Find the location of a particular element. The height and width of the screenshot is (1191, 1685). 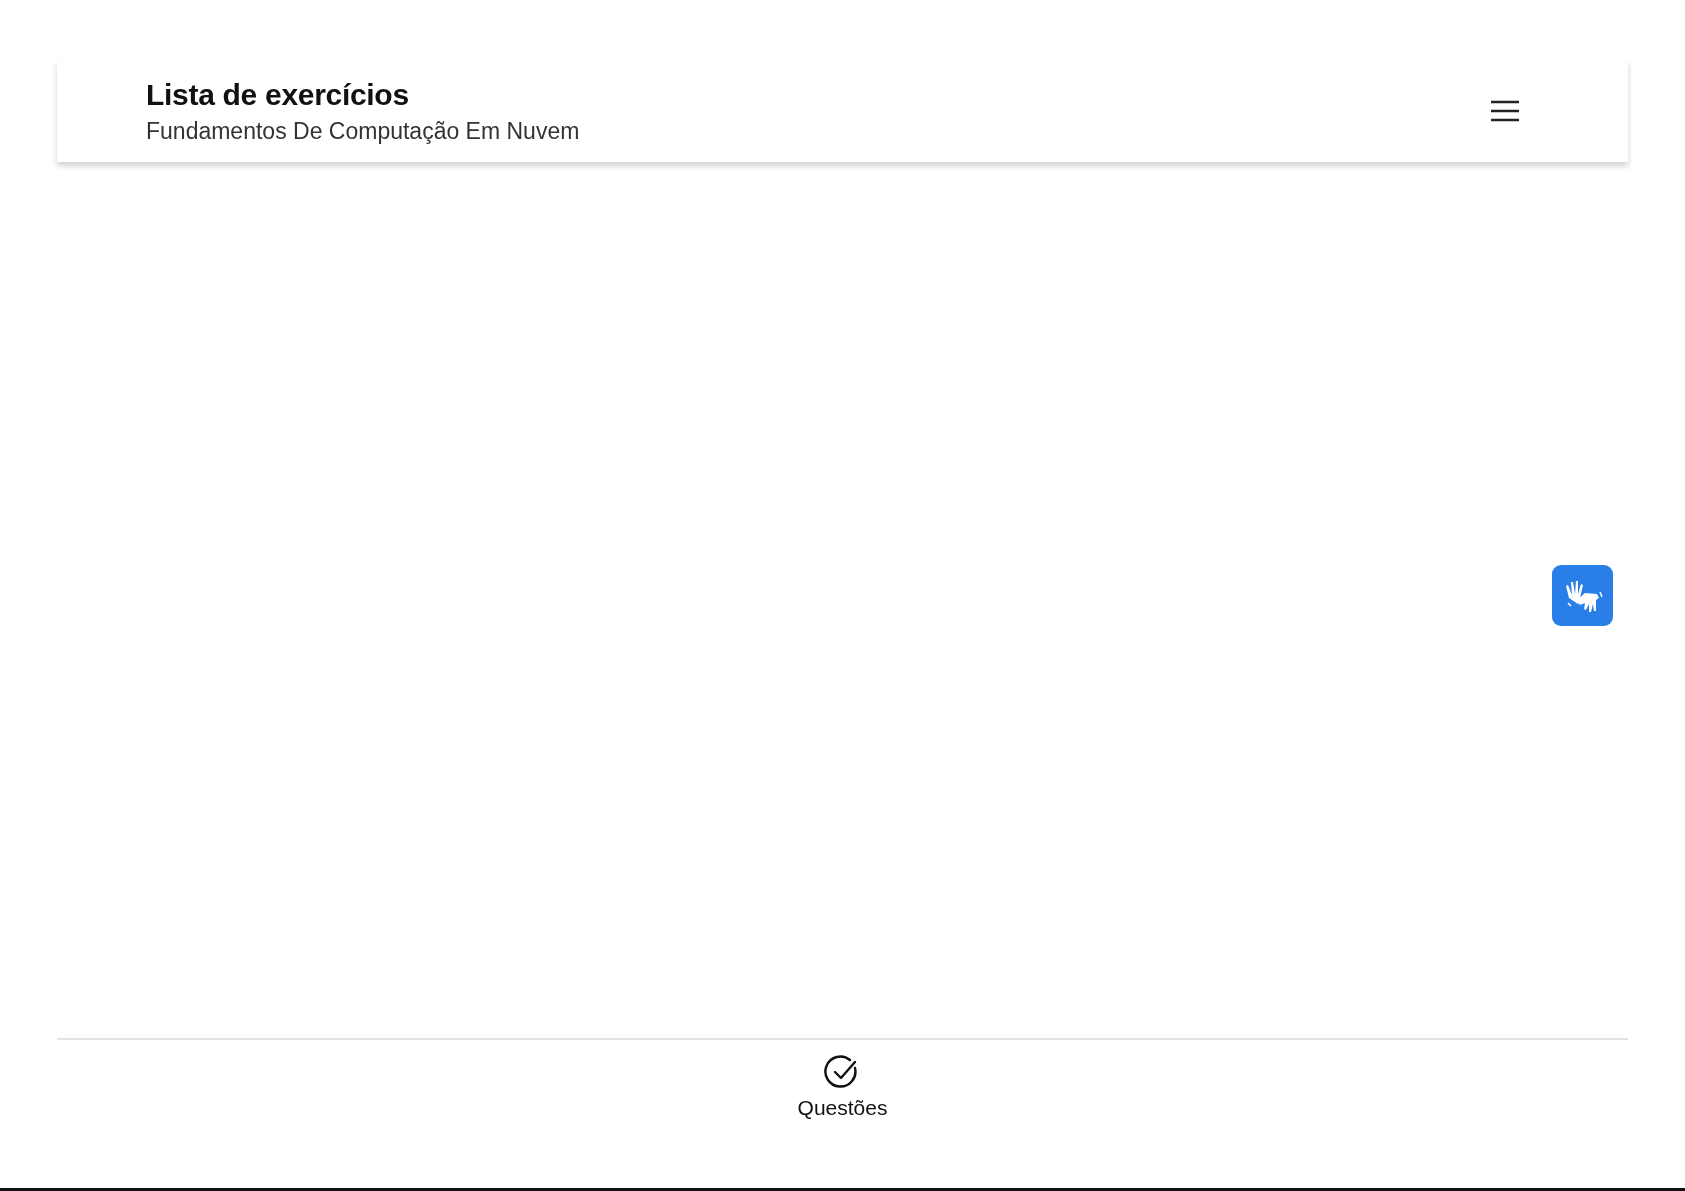

page-title: Lista de exercícios is located at coordinates (278, 94).